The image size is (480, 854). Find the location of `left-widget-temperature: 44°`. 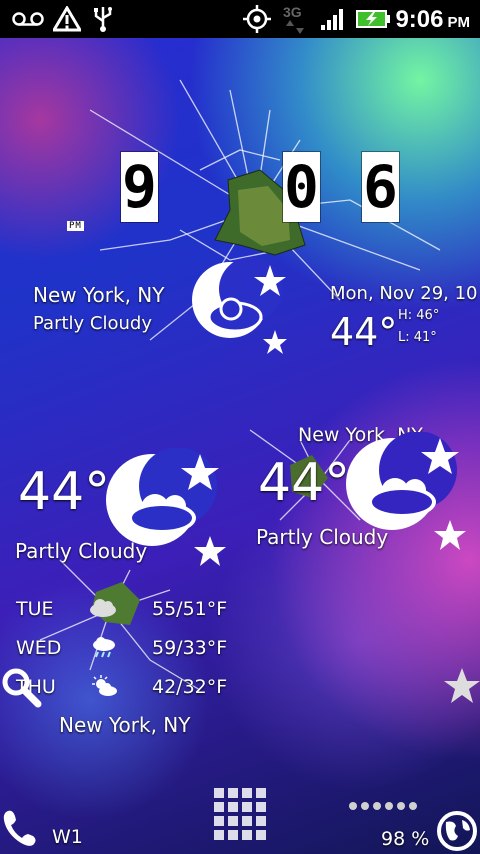

left-widget-temperature: 44° is located at coordinates (64, 492).